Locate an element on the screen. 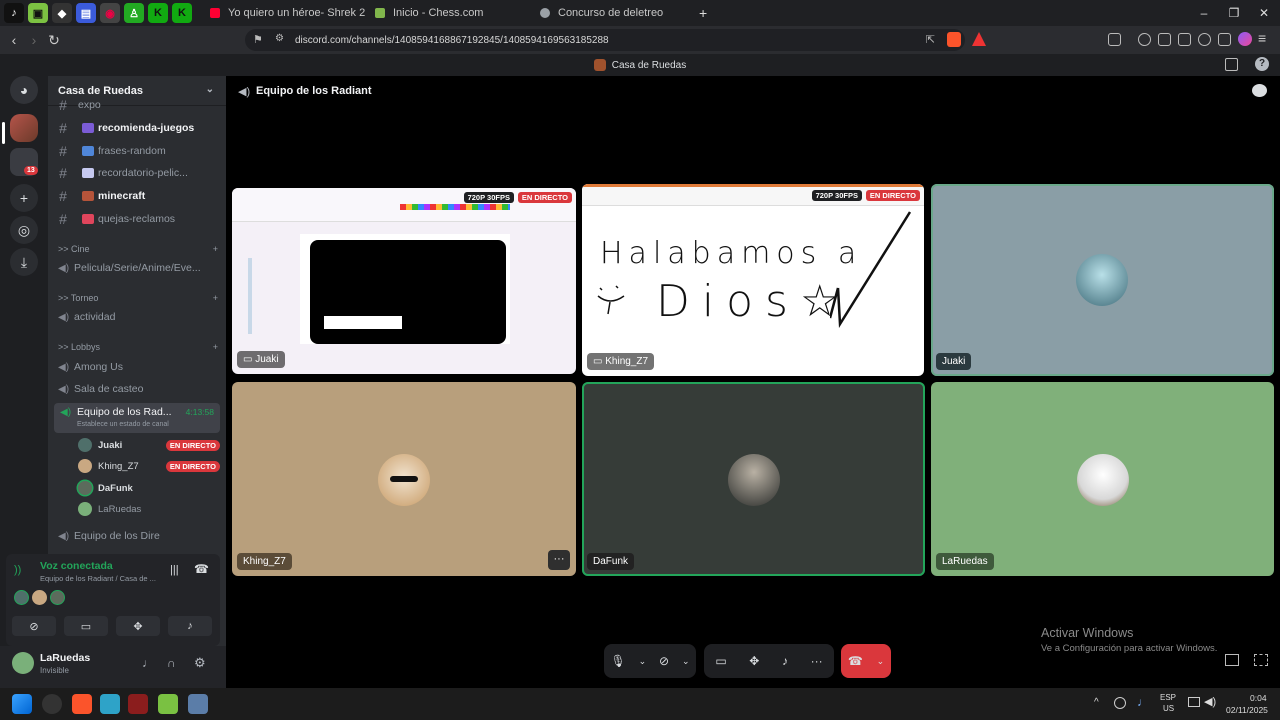 The width and height of the screenshot is (1280, 720). popout-icon is located at coordinates (1232, 660).